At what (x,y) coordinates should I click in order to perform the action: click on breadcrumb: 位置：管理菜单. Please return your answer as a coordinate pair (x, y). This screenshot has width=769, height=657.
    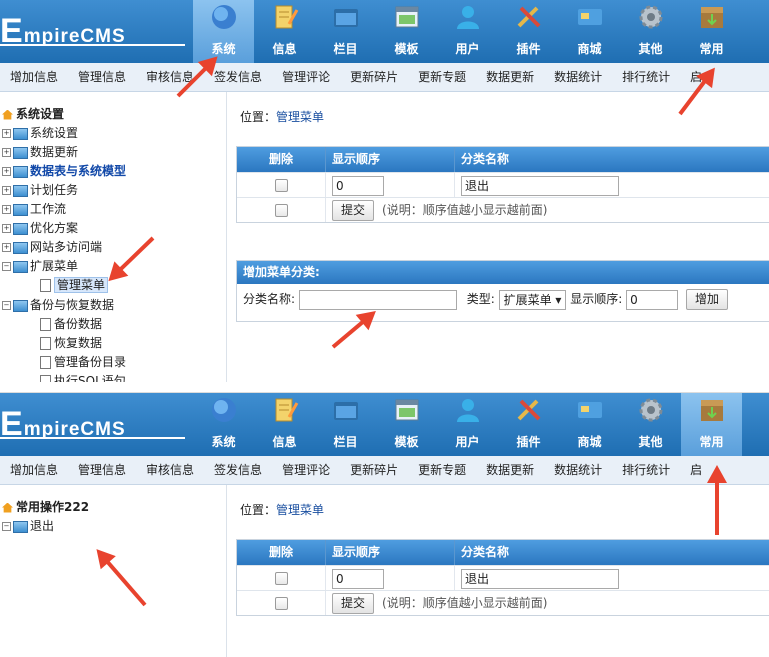
    Looking at the image, I should click on (282, 117).